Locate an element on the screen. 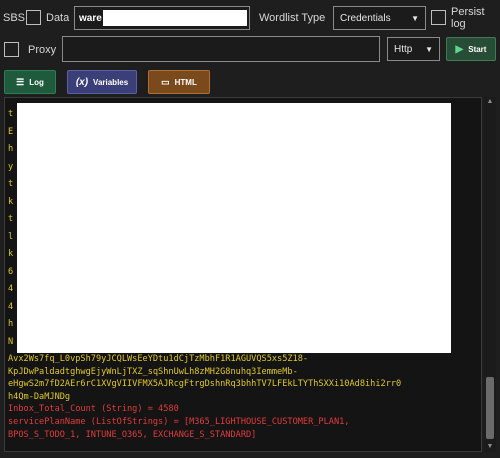 This screenshot has width=500, height=458. tab-html: ▭ HTML is located at coordinates (179, 82).